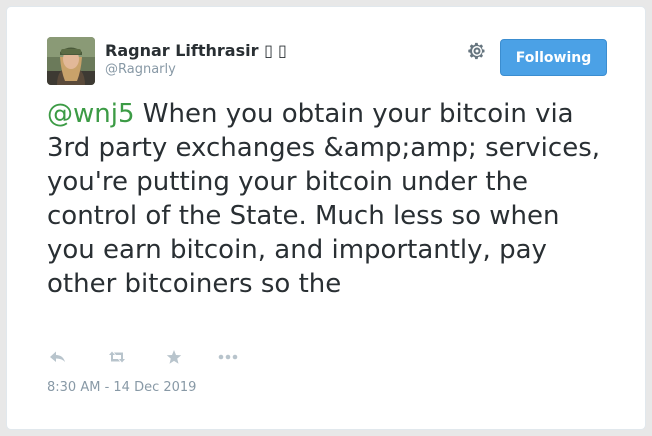  I want to click on retweet-icon, so click(117, 357).